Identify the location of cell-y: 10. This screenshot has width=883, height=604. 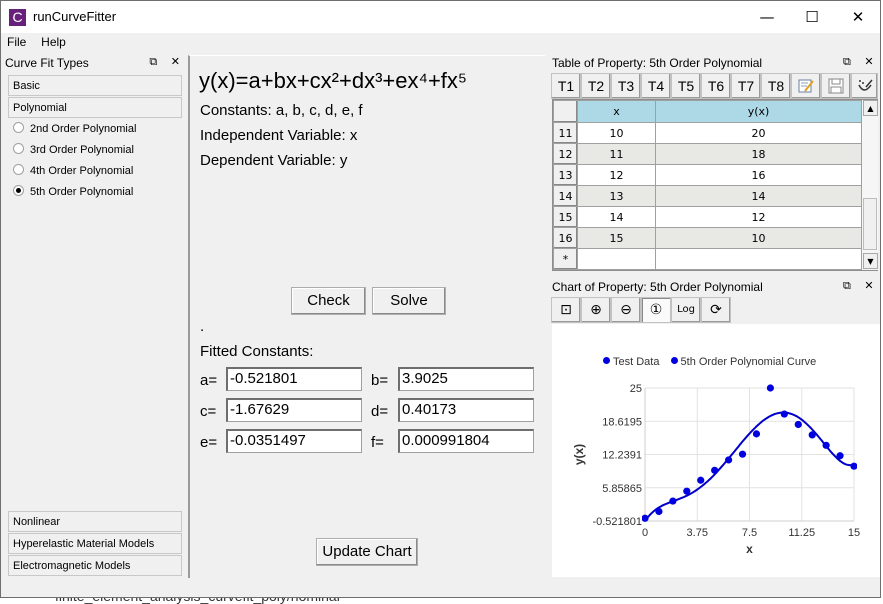
(758, 238).